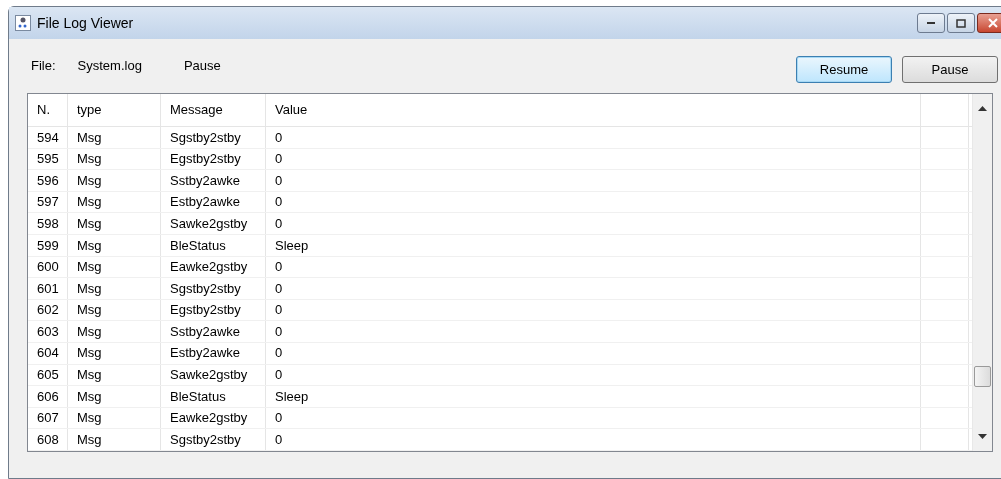  I want to click on table-cell-text: 600, so click(48, 267).